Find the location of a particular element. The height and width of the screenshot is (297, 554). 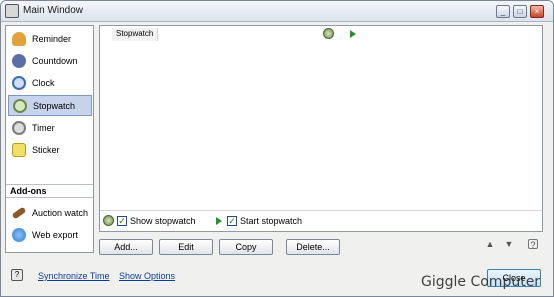

sidebar-item-label: Clock is located at coordinates (43, 83).